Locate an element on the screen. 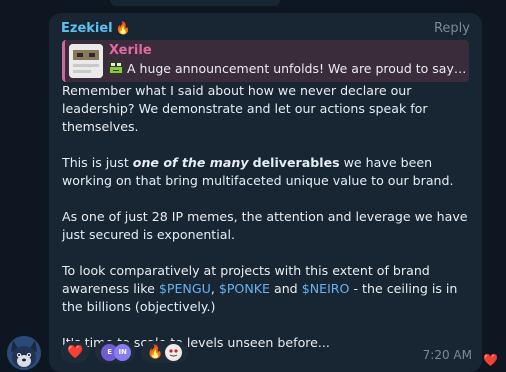 The width and height of the screenshot is (506, 372). message-timestamp: 7:20 AM is located at coordinates (447, 355).